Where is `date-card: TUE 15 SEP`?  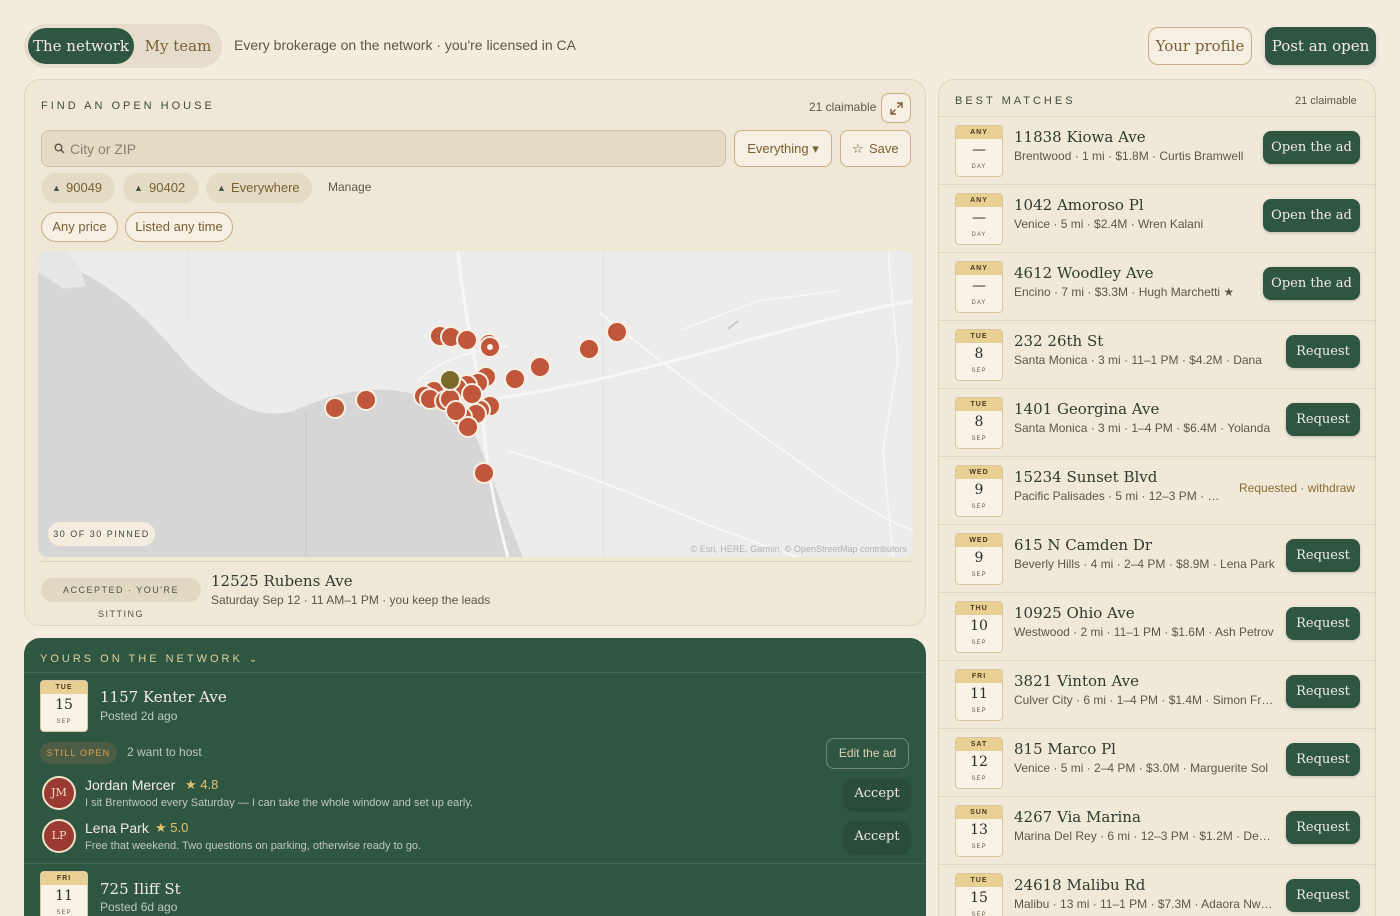 date-card: TUE 15 SEP is located at coordinates (979, 894).